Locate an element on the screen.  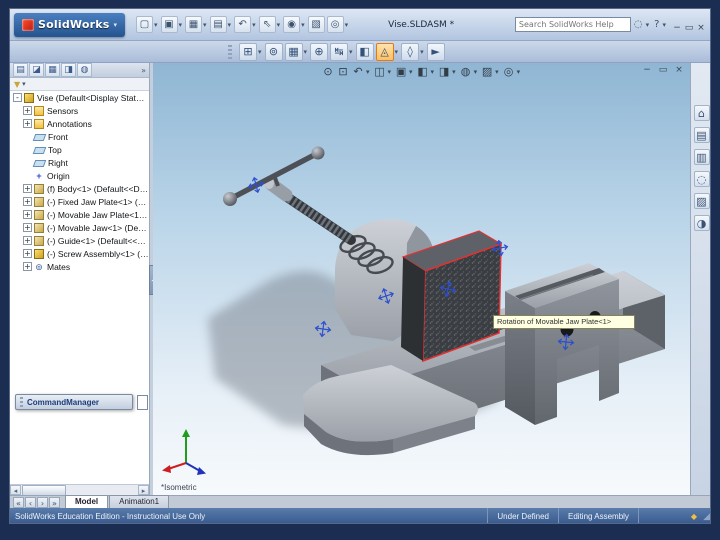
tree-item-right-plane: + Right is located at coordinates (79, 162).